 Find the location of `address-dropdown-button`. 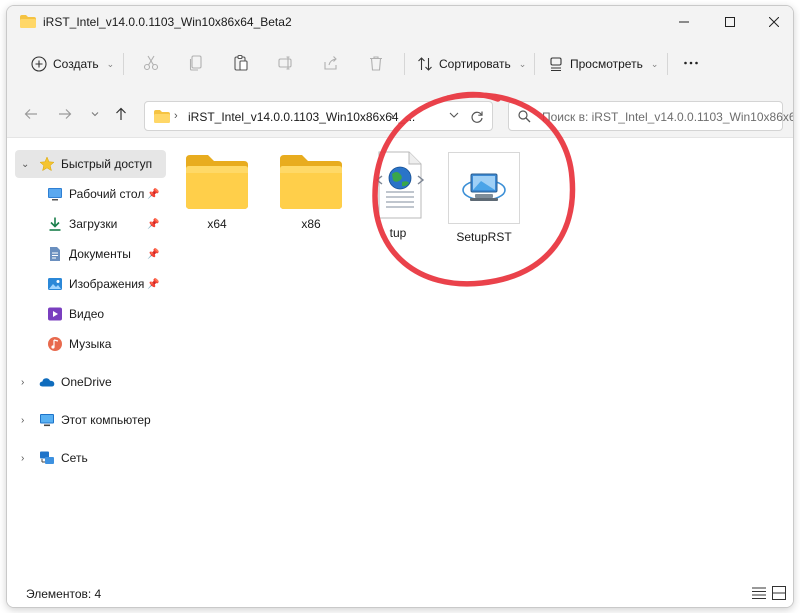

address-dropdown-button is located at coordinates (454, 116).